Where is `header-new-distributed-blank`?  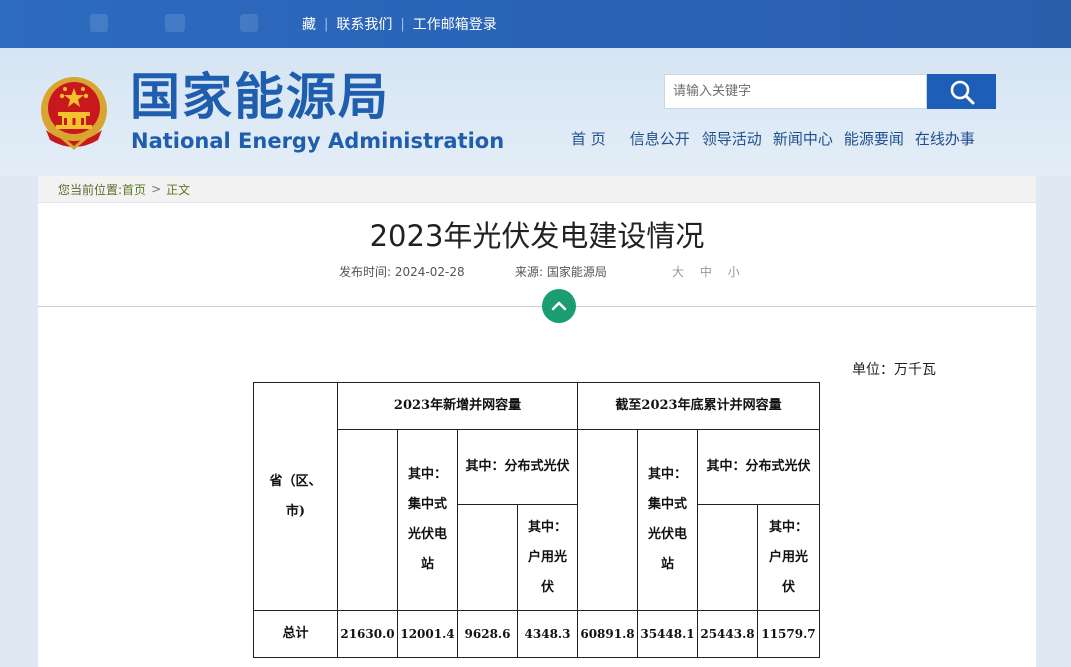 header-new-distributed-blank is located at coordinates (487, 557).